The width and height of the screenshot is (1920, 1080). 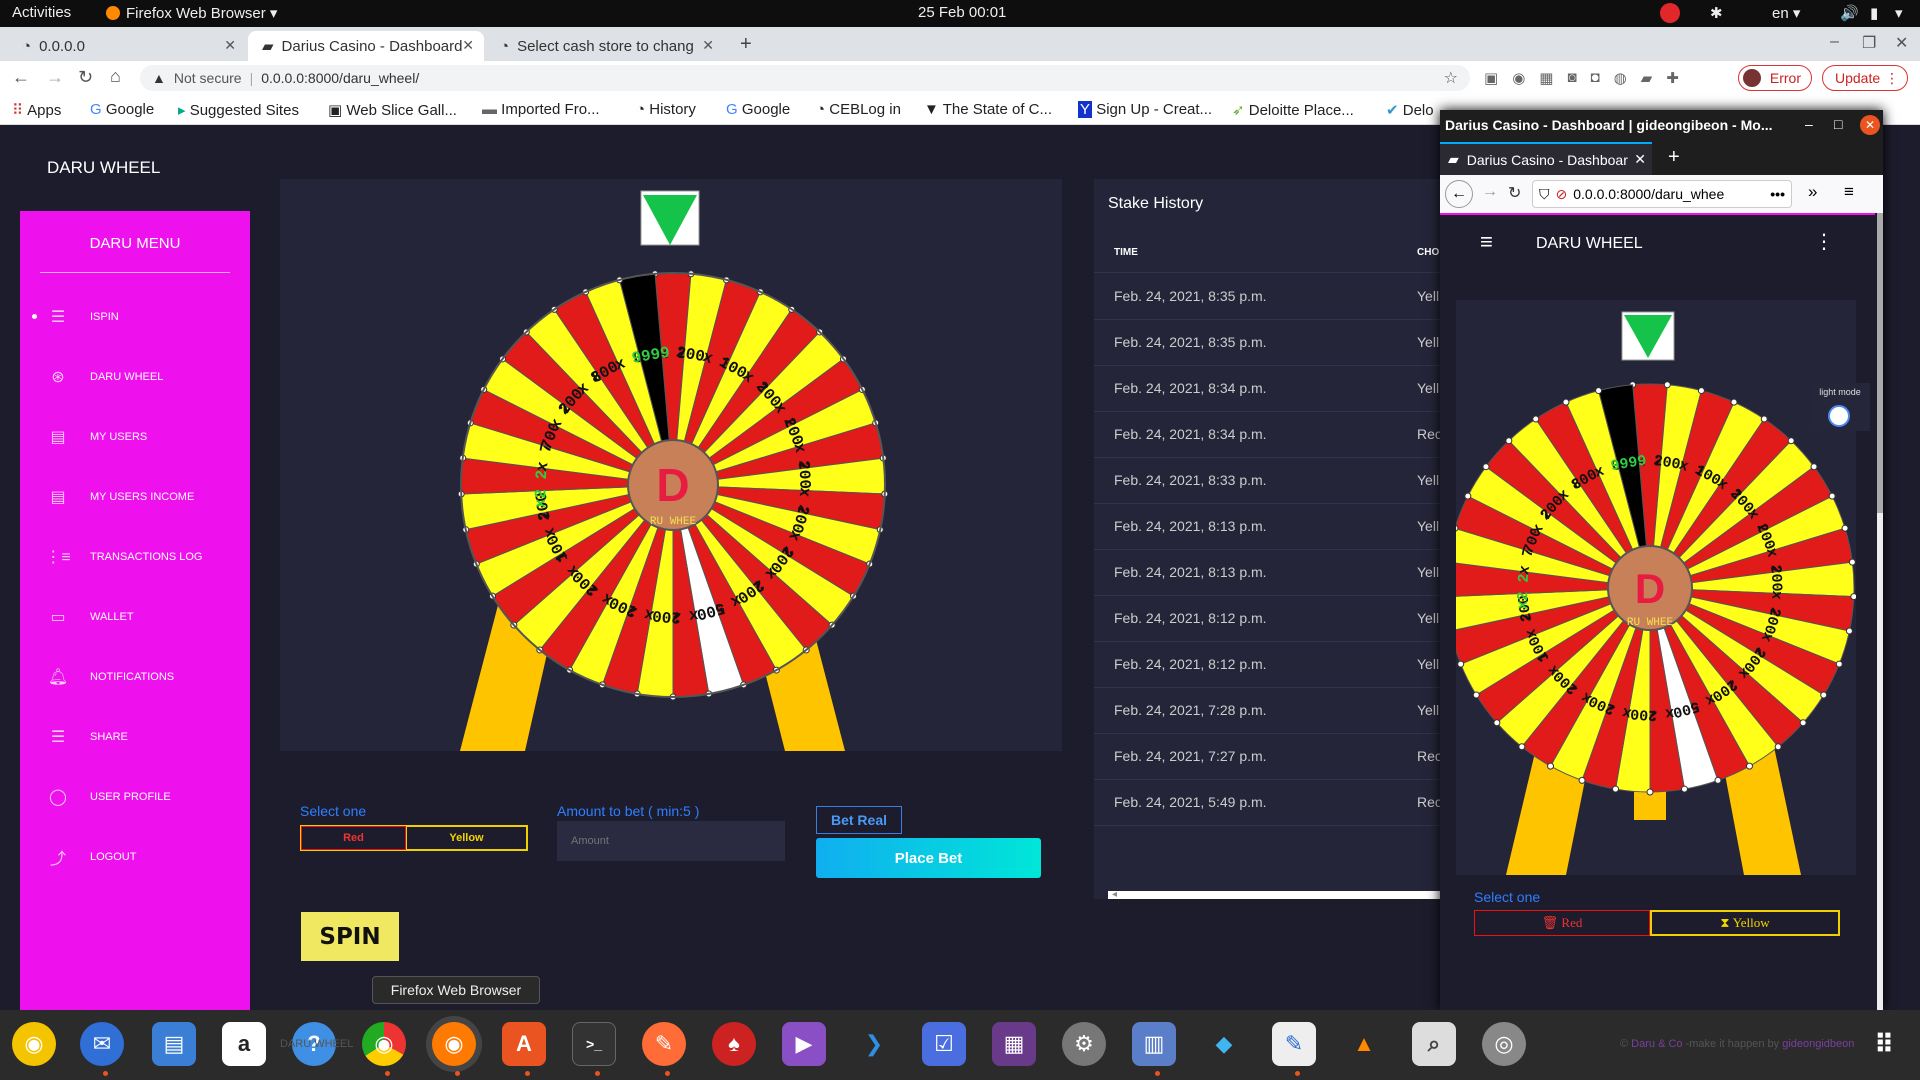 What do you see at coordinates (1451, 78) in the screenshot?
I see `star-icon: ☆` at bounding box center [1451, 78].